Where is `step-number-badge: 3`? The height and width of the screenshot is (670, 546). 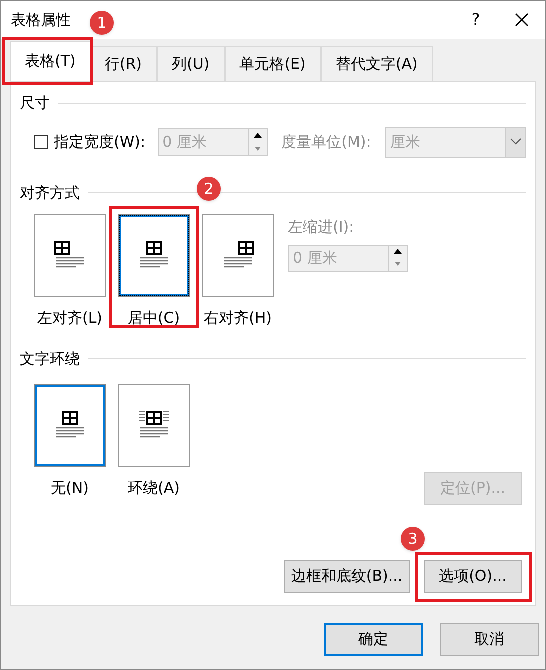 step-number-badge: 3 is located at coordinates (413, 539).